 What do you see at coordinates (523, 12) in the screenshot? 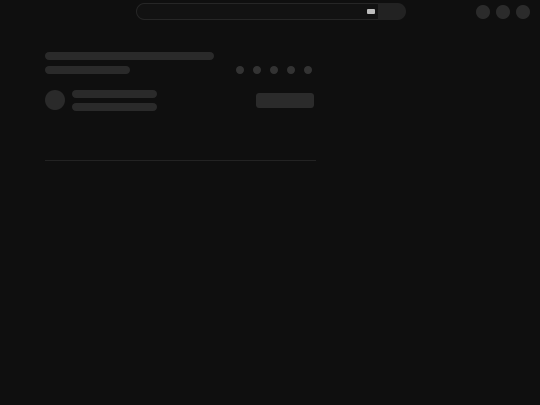
I see `account-icon` at bounding box center [523, 12].